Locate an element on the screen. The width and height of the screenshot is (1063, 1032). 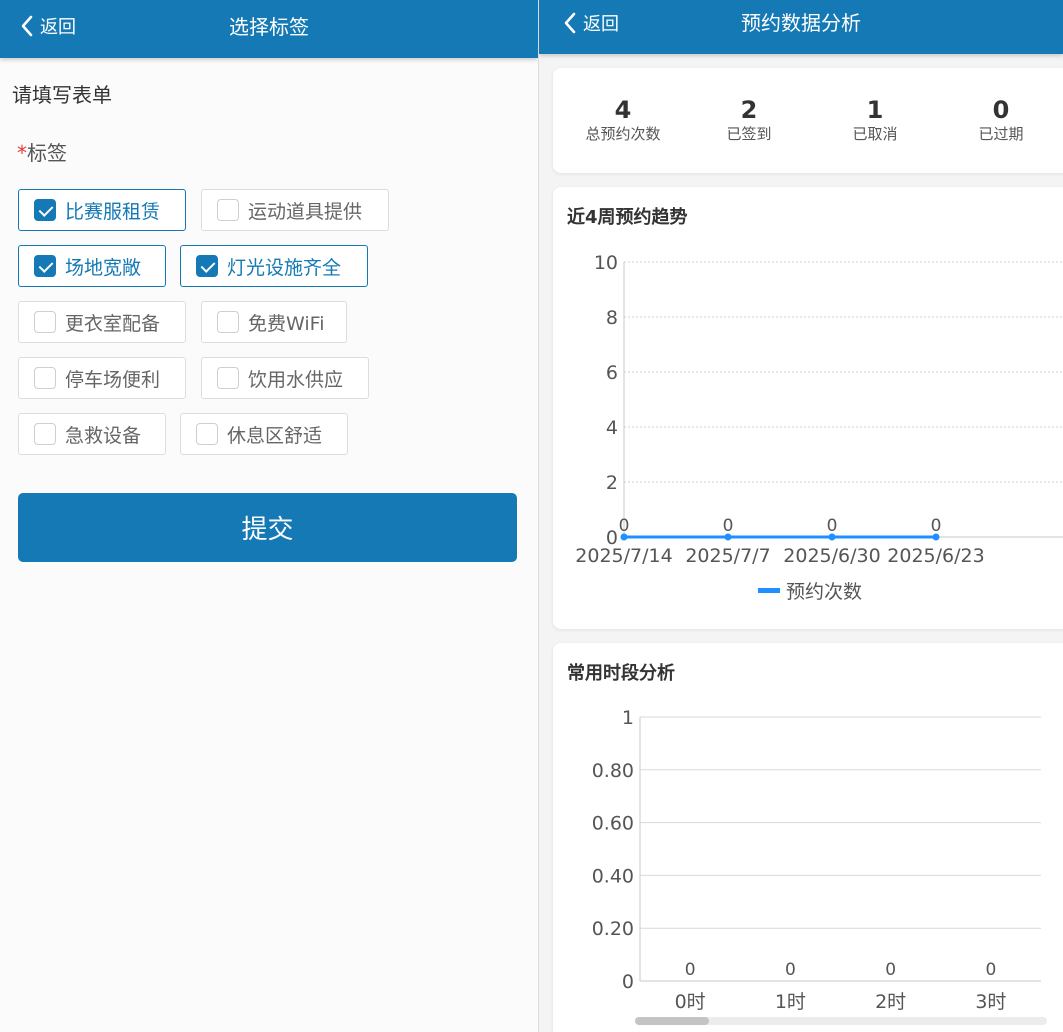
y-tick-label: 2 is located at coordinates (612, 483).